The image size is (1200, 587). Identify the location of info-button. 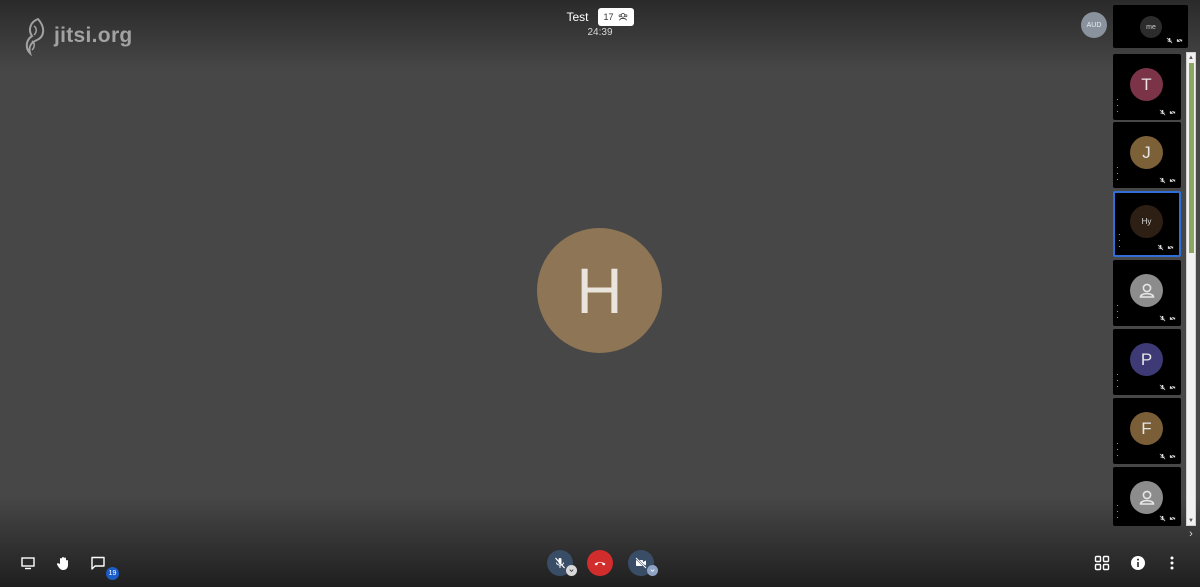
(1138, 563).